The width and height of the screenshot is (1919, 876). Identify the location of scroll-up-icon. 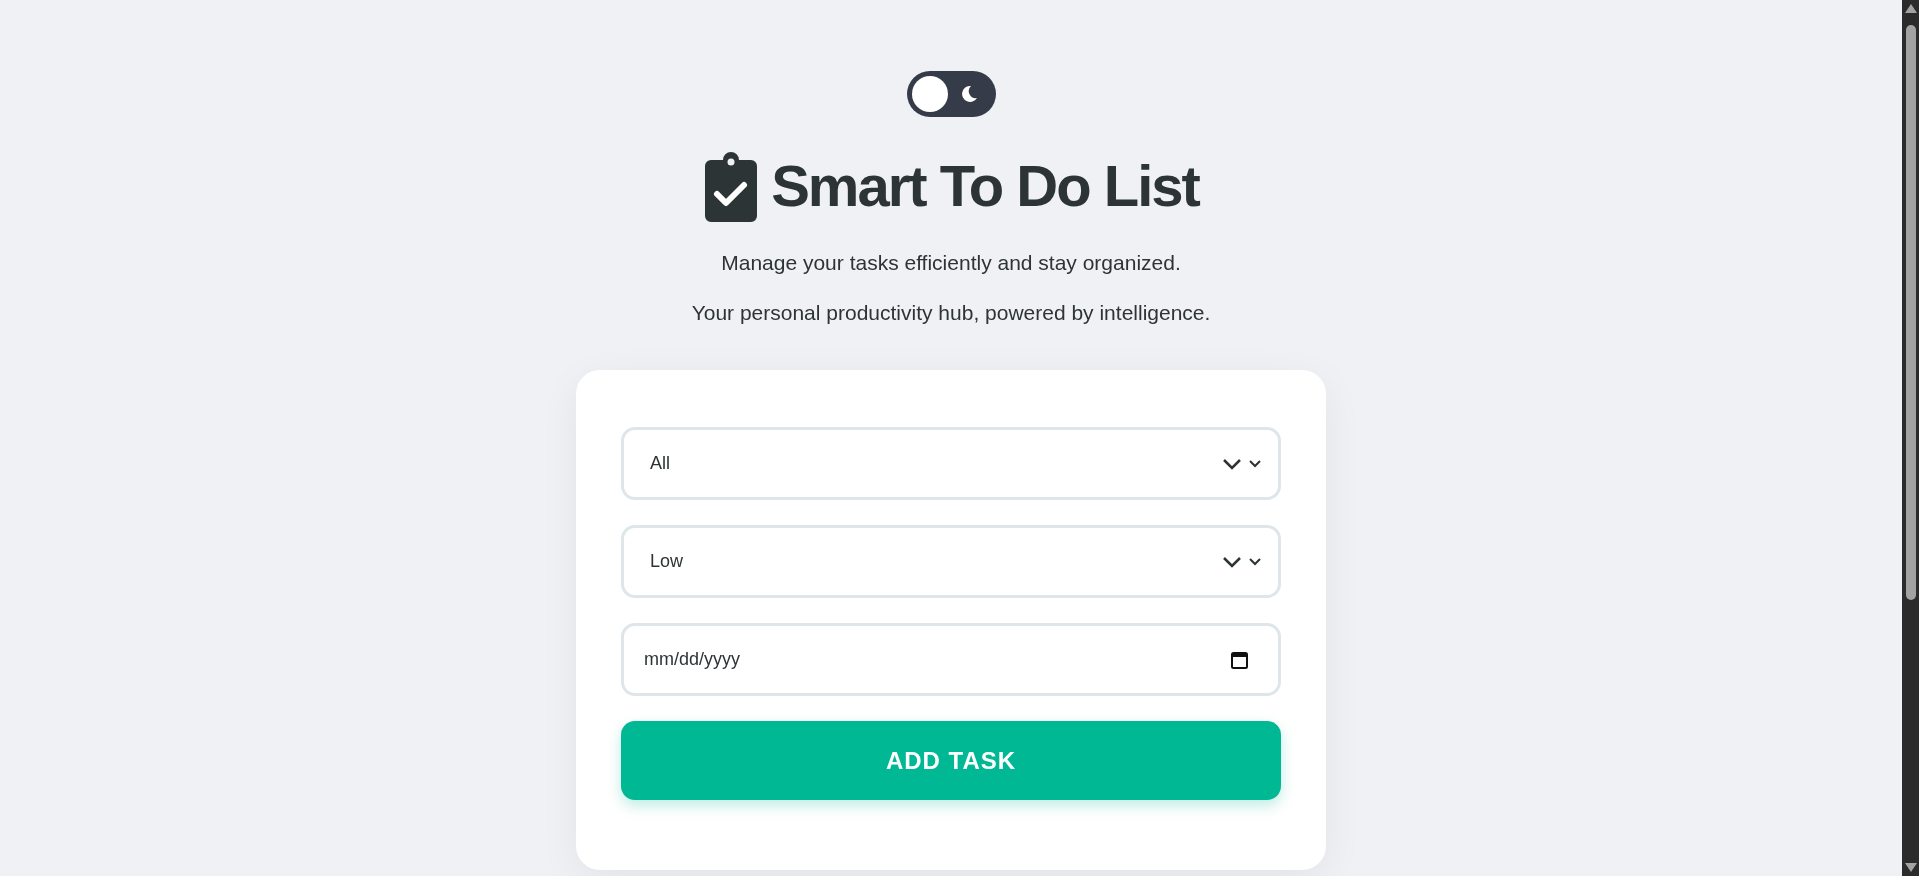
(1910, 8).